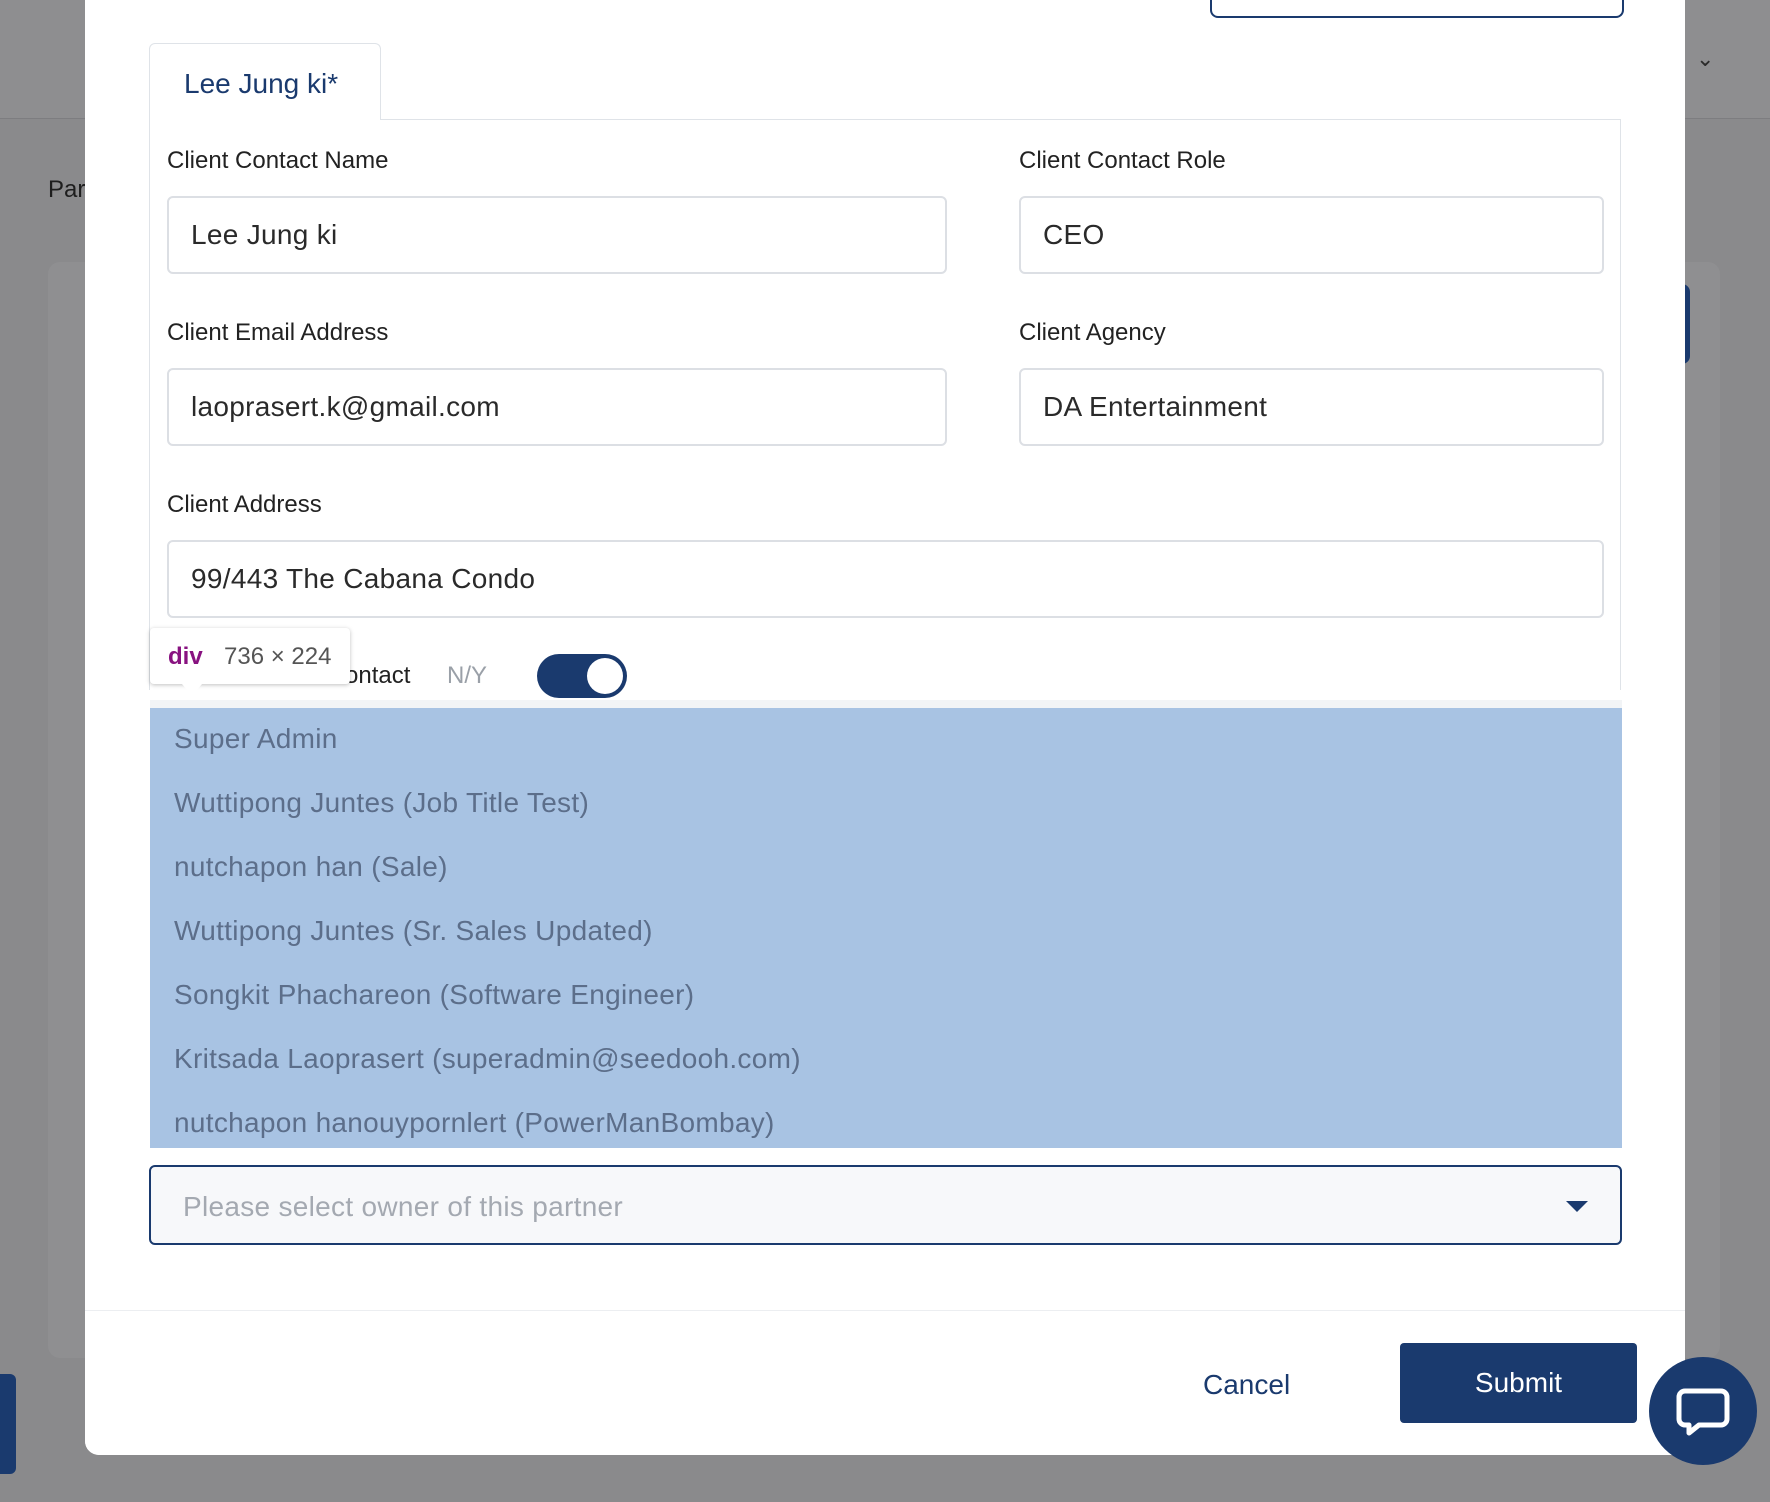  I want to click on owner-select-placeholder: Please select owner of this partner, so click(403, 1206).